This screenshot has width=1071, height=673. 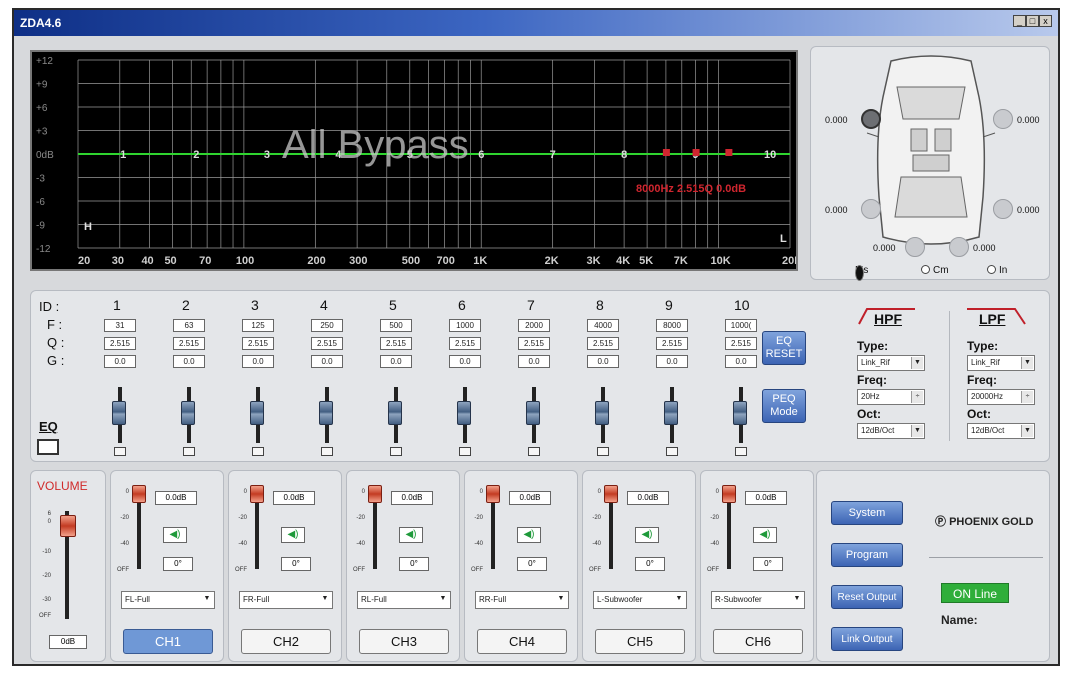 What do you see at coordinates (327, 325) in the screenshot?
I see `band-freq-input: 250` at bounding box center [327, 325].